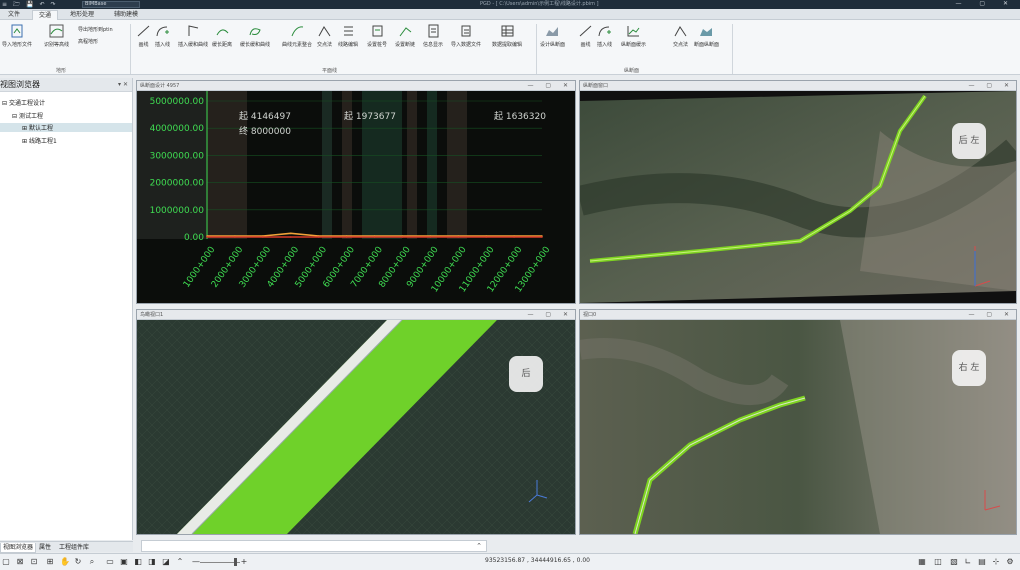  Describe the element at coordinates (297, 36) in the screenshot. I see `merge-curve-button: 曲线元素整合` at that location.